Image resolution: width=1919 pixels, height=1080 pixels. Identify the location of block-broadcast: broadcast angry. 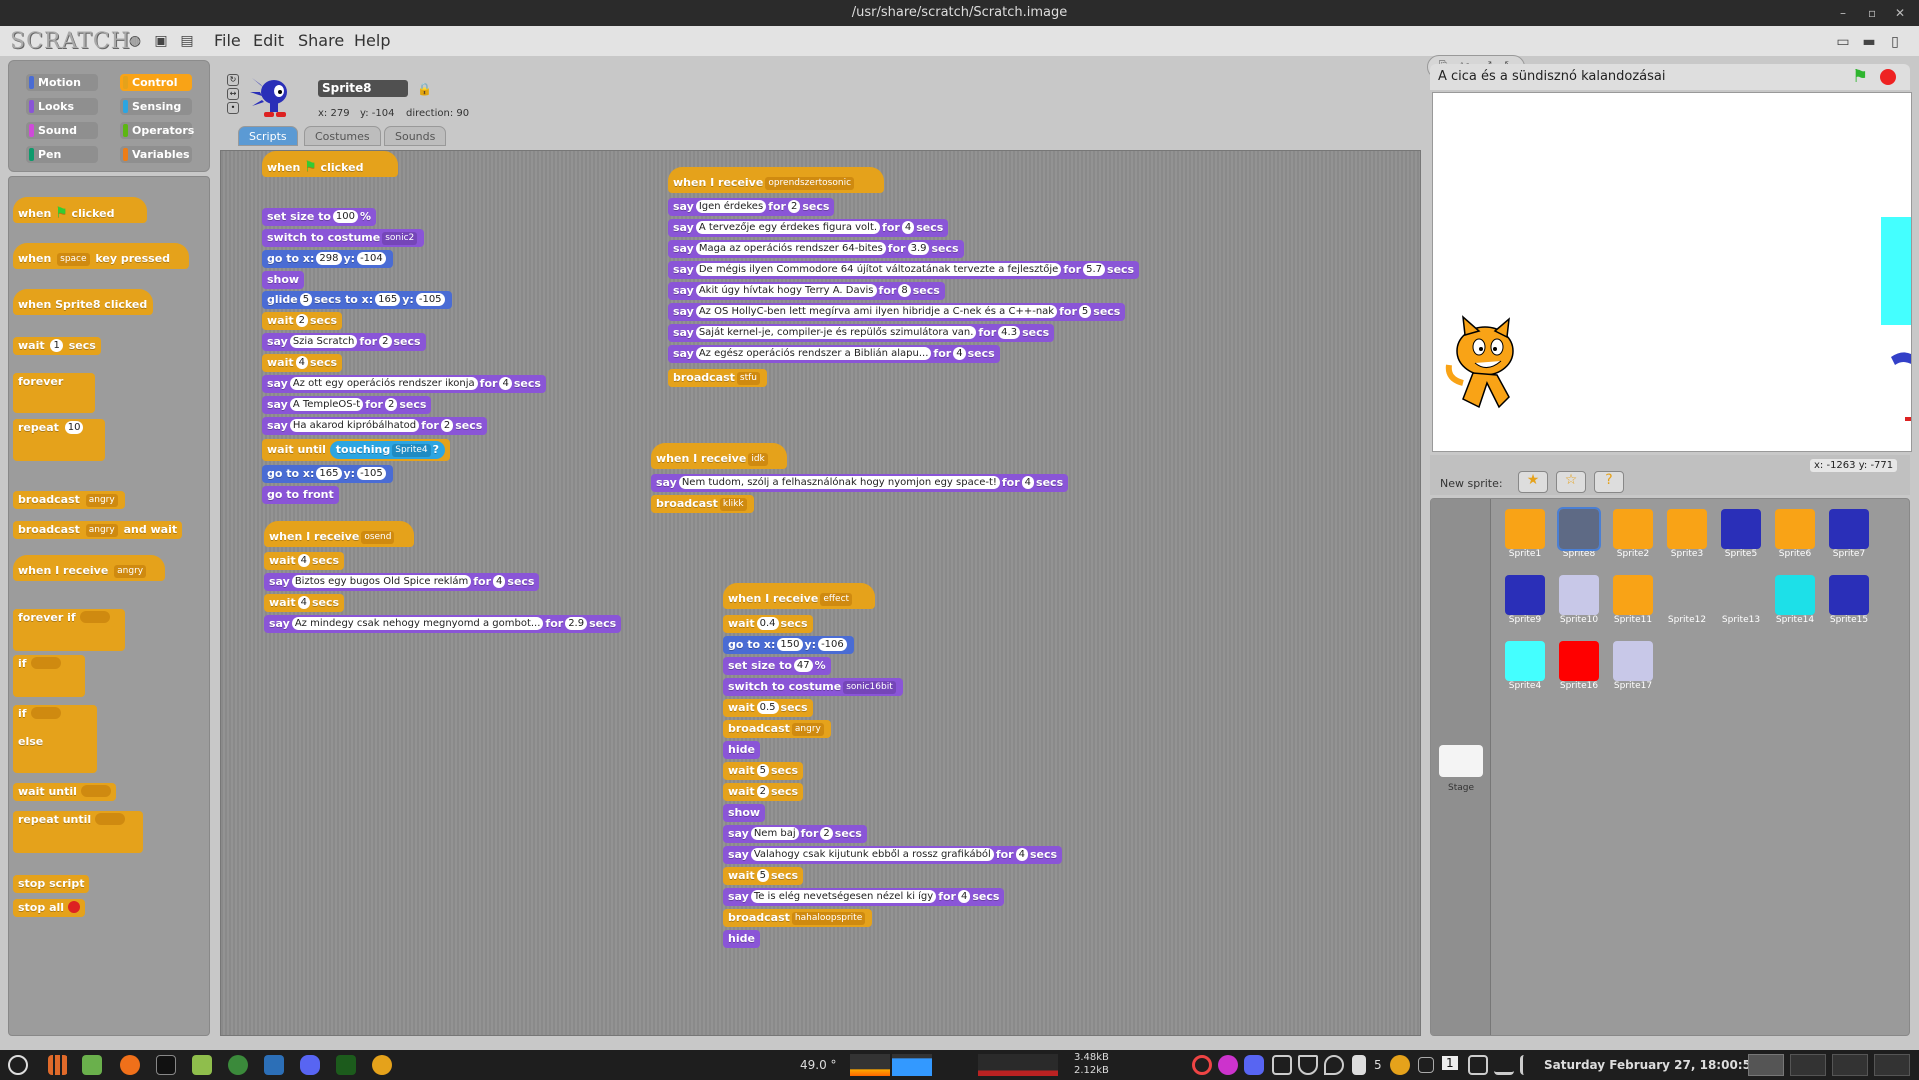
(777, 729).